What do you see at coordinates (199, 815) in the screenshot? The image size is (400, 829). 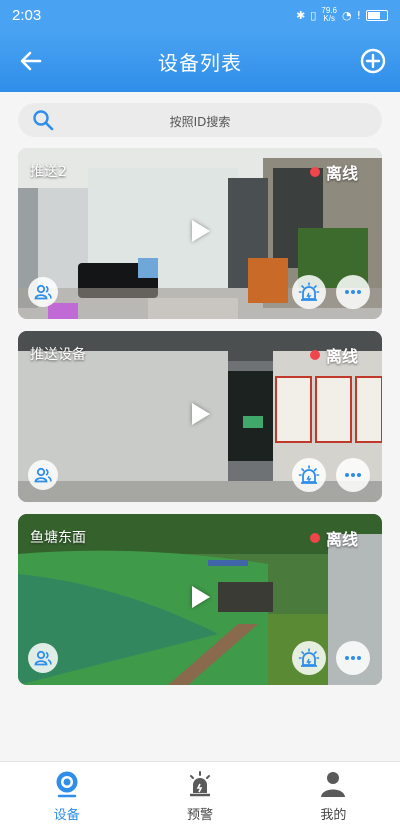 I see `tab-label: 预警` at bounding box center [199, 815].